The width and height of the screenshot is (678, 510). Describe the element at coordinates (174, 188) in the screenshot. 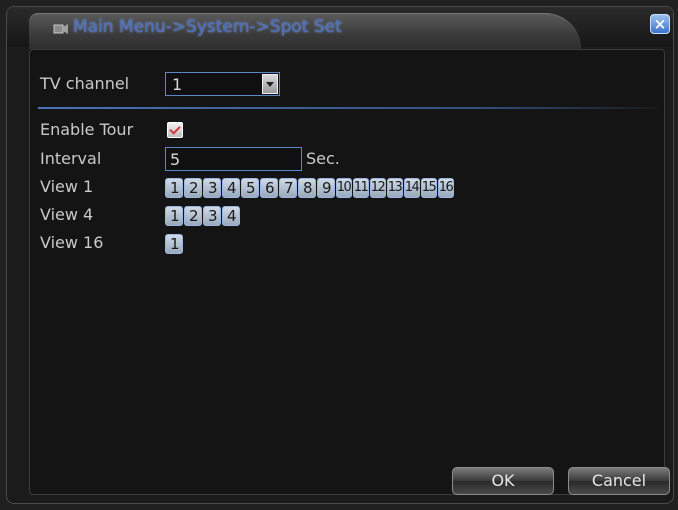

I see `view1-channel-button: 1` at that location.